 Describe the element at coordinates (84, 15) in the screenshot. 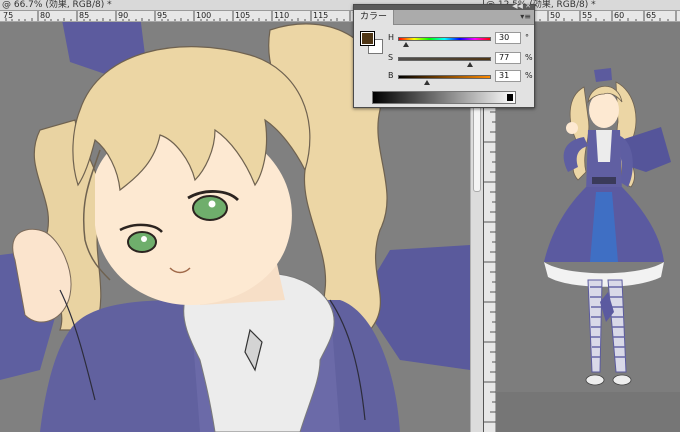

I see `ruler-label: 85` at that location.